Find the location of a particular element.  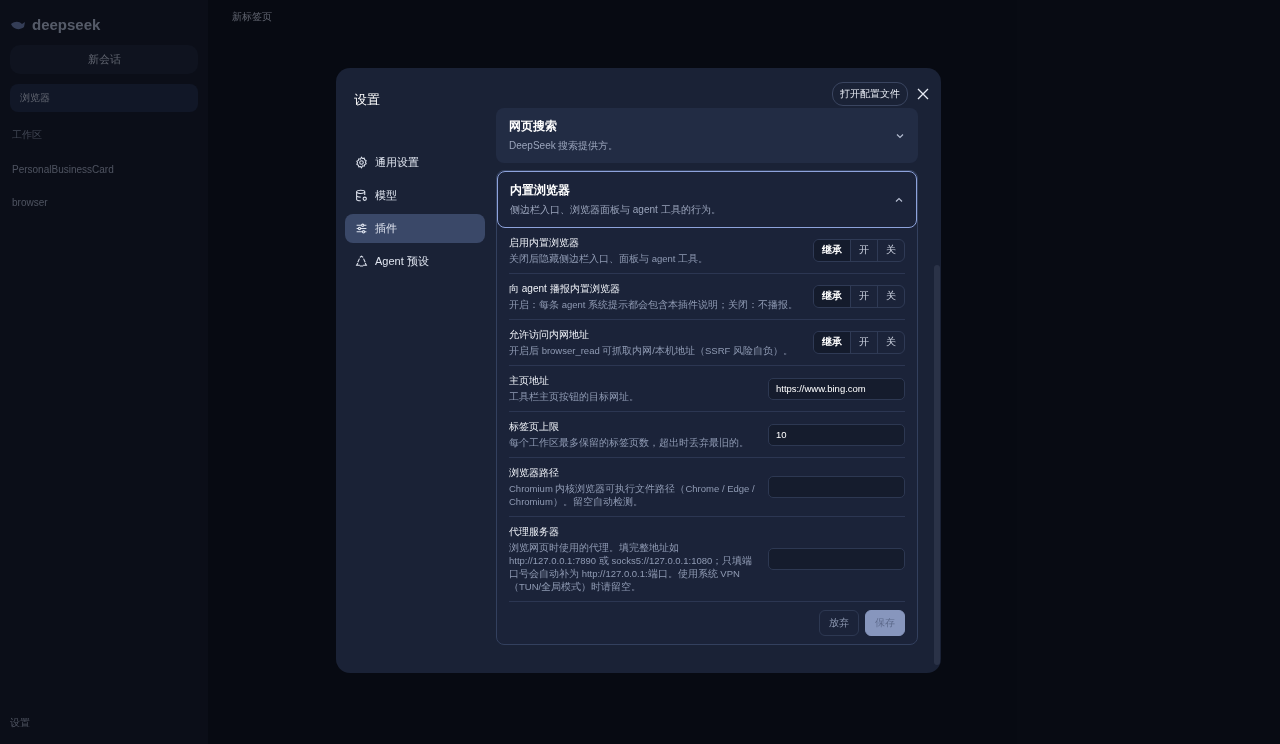

section-description: 侧边栏入口、浏览器面板与 agent 工具的行为。 is located at coordinates (616, 210).